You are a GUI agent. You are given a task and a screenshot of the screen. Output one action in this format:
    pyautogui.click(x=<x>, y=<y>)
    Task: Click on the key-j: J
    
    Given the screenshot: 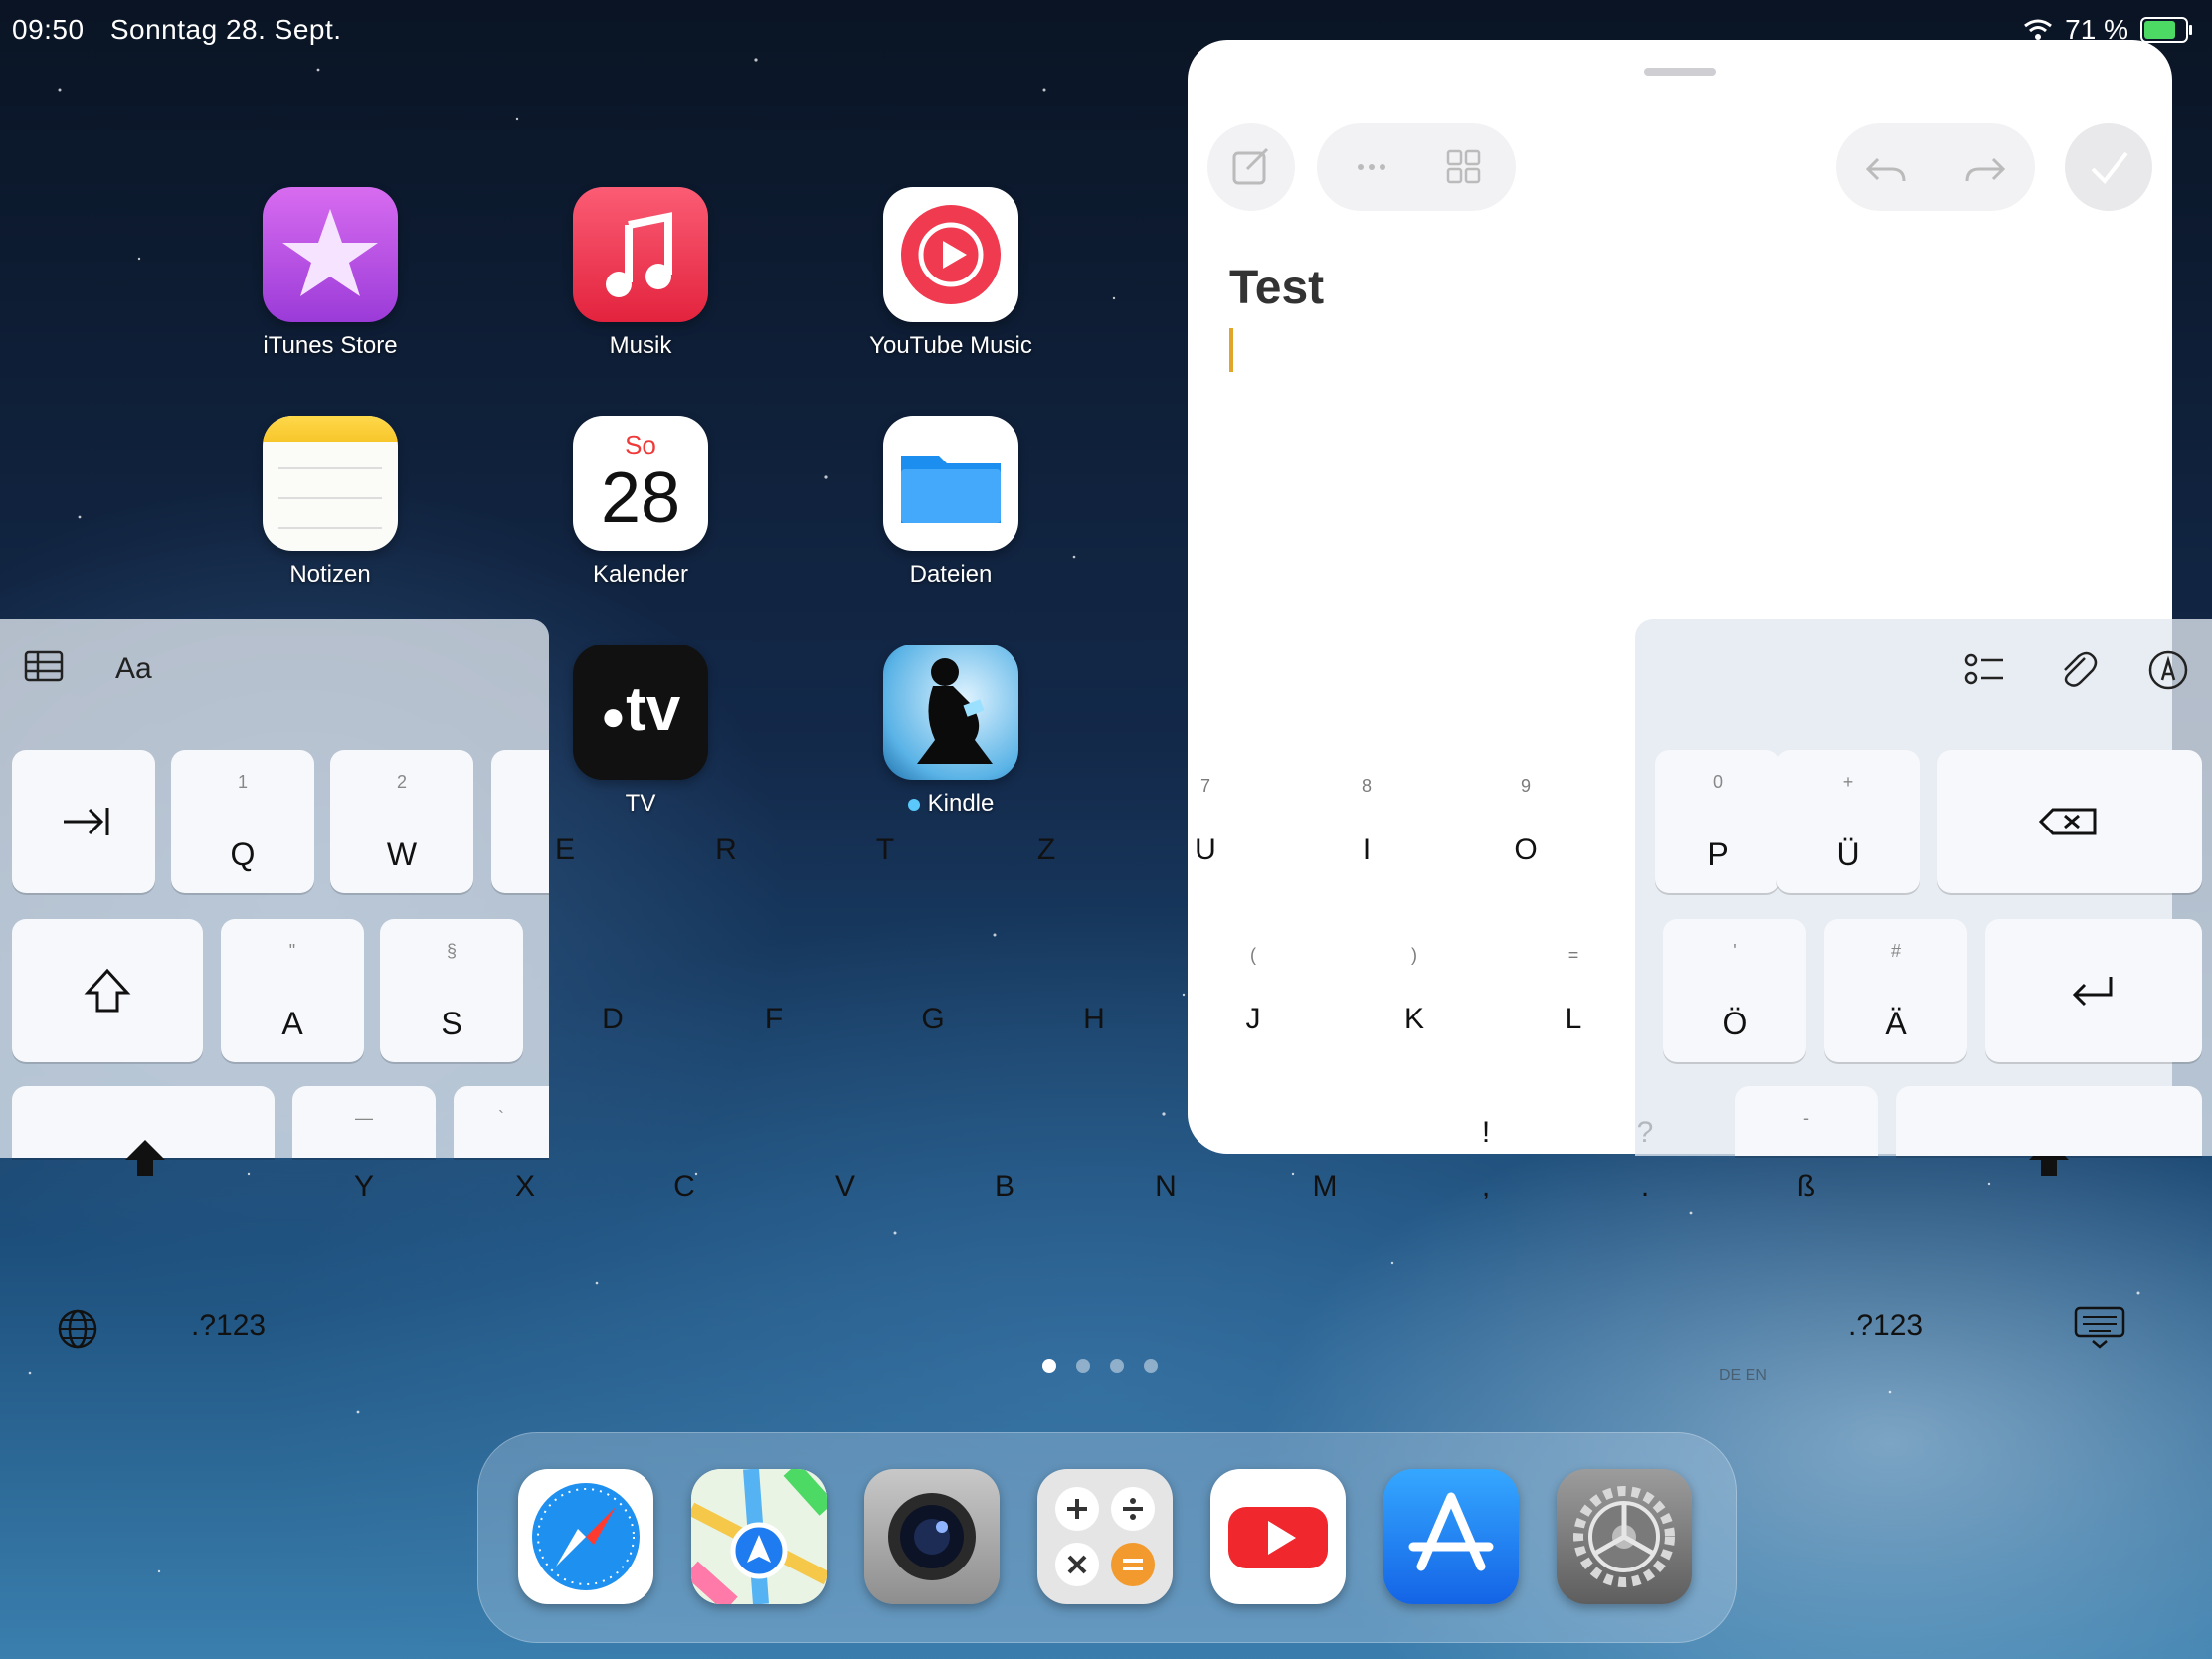 What is the action you would take?
    pyautogui.click(x=1253, y=1019)
    